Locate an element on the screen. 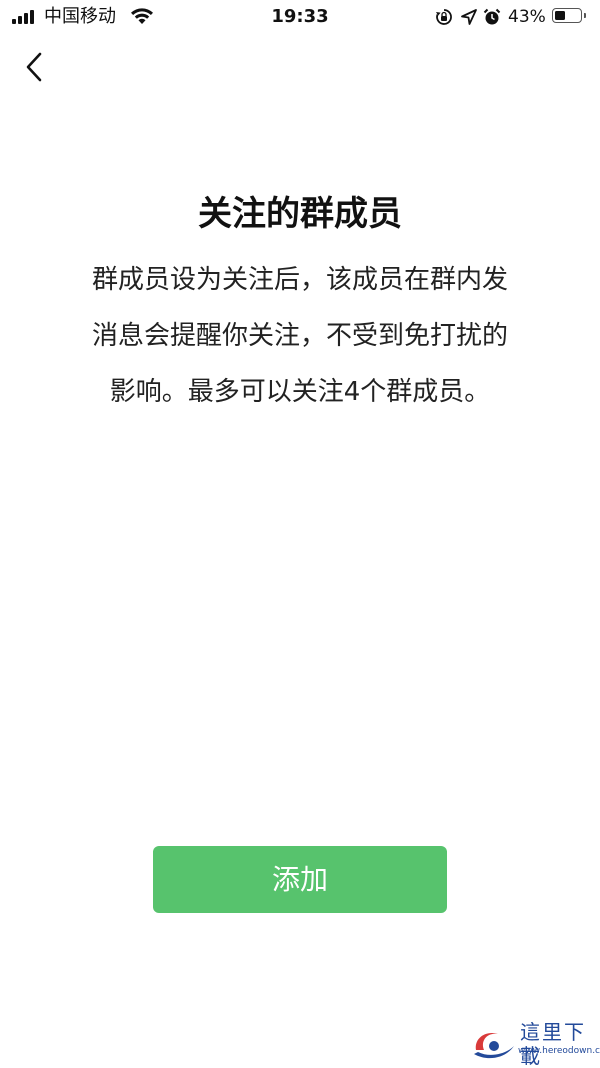 The width and height of the screenshot is (600, 1068). description-line: 消息会提醒你关注，不受到免打扰的 is located at coordinates (299, 336).